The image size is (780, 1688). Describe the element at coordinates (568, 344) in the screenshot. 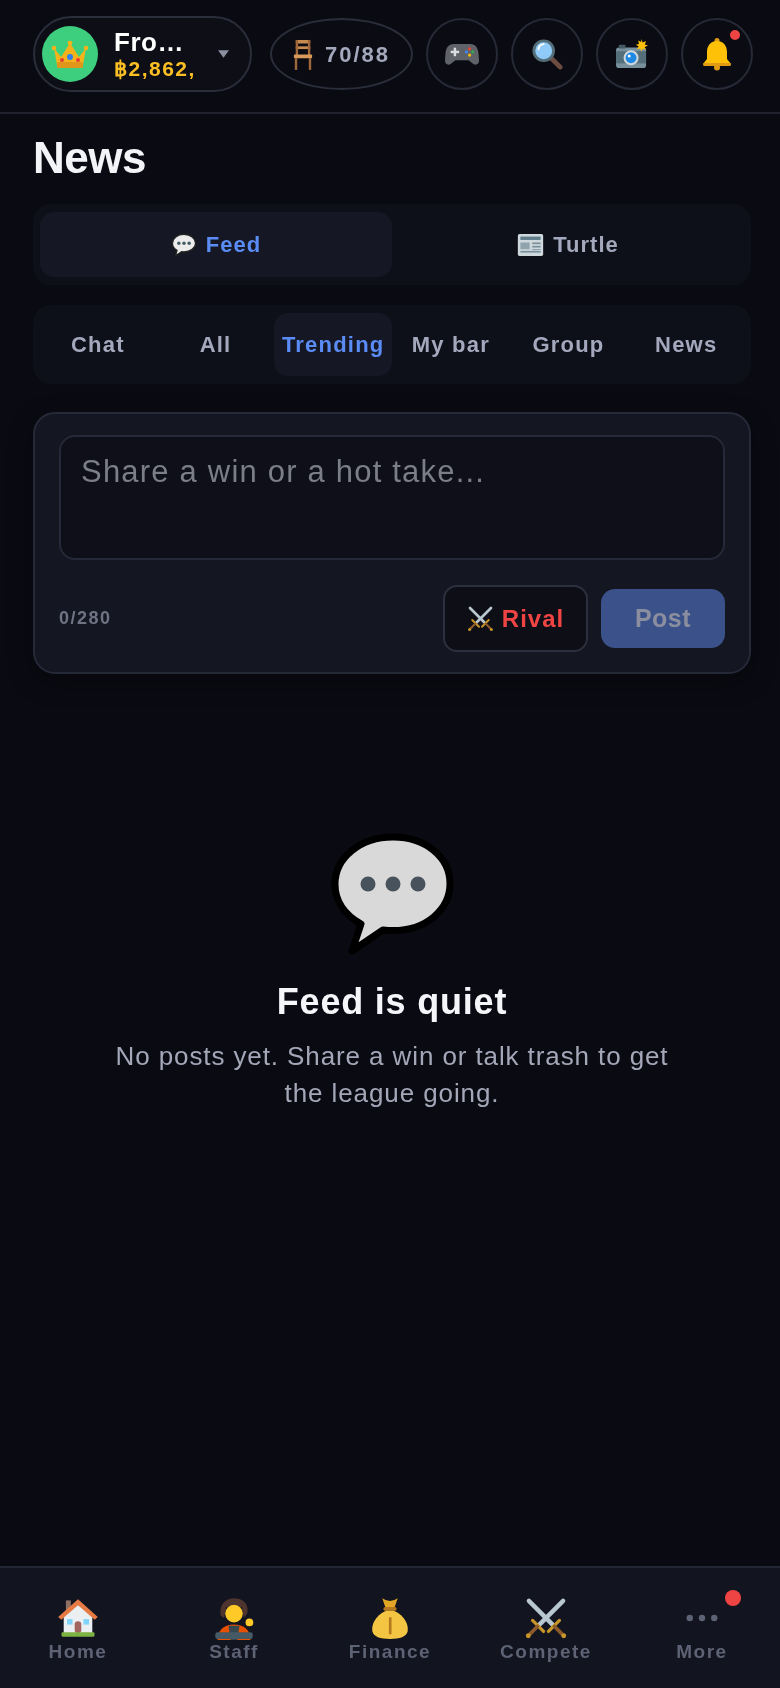

I see `filter-tab: Group` at that location.